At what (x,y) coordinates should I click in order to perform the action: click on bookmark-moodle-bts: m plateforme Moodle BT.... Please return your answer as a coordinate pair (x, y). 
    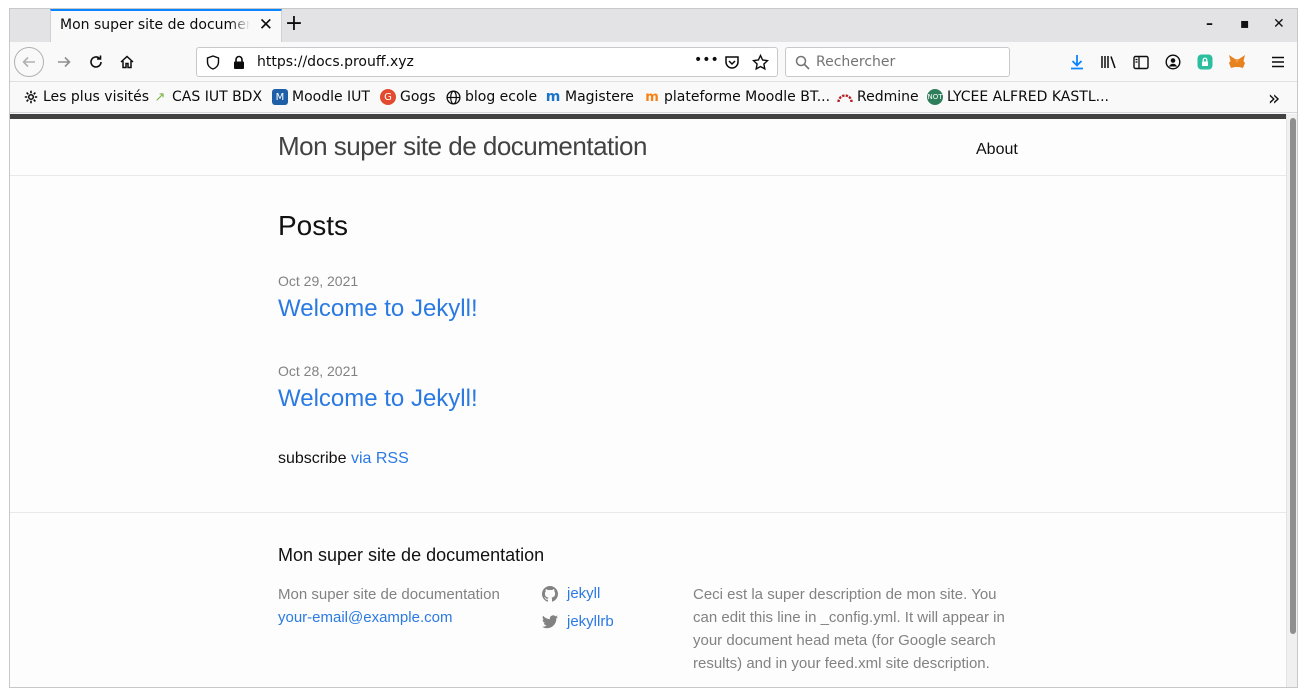
    Looking at the image, I should click on (737, 97).